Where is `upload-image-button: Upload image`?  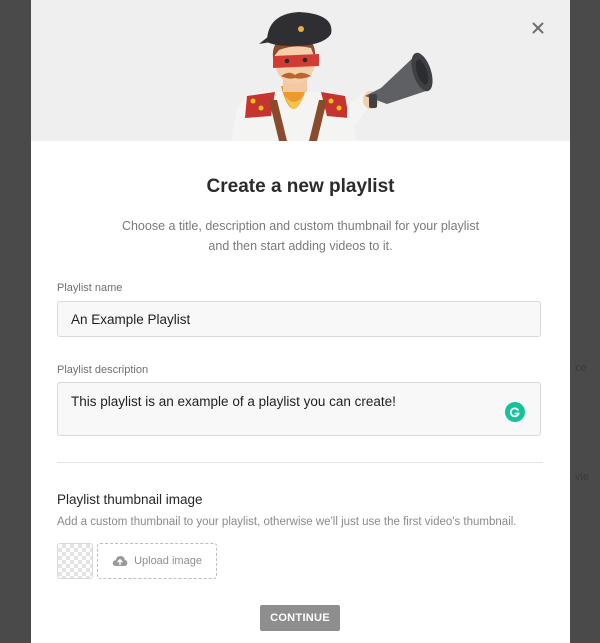 upload-image-button: Upload image is located at coordinates (157, 561).